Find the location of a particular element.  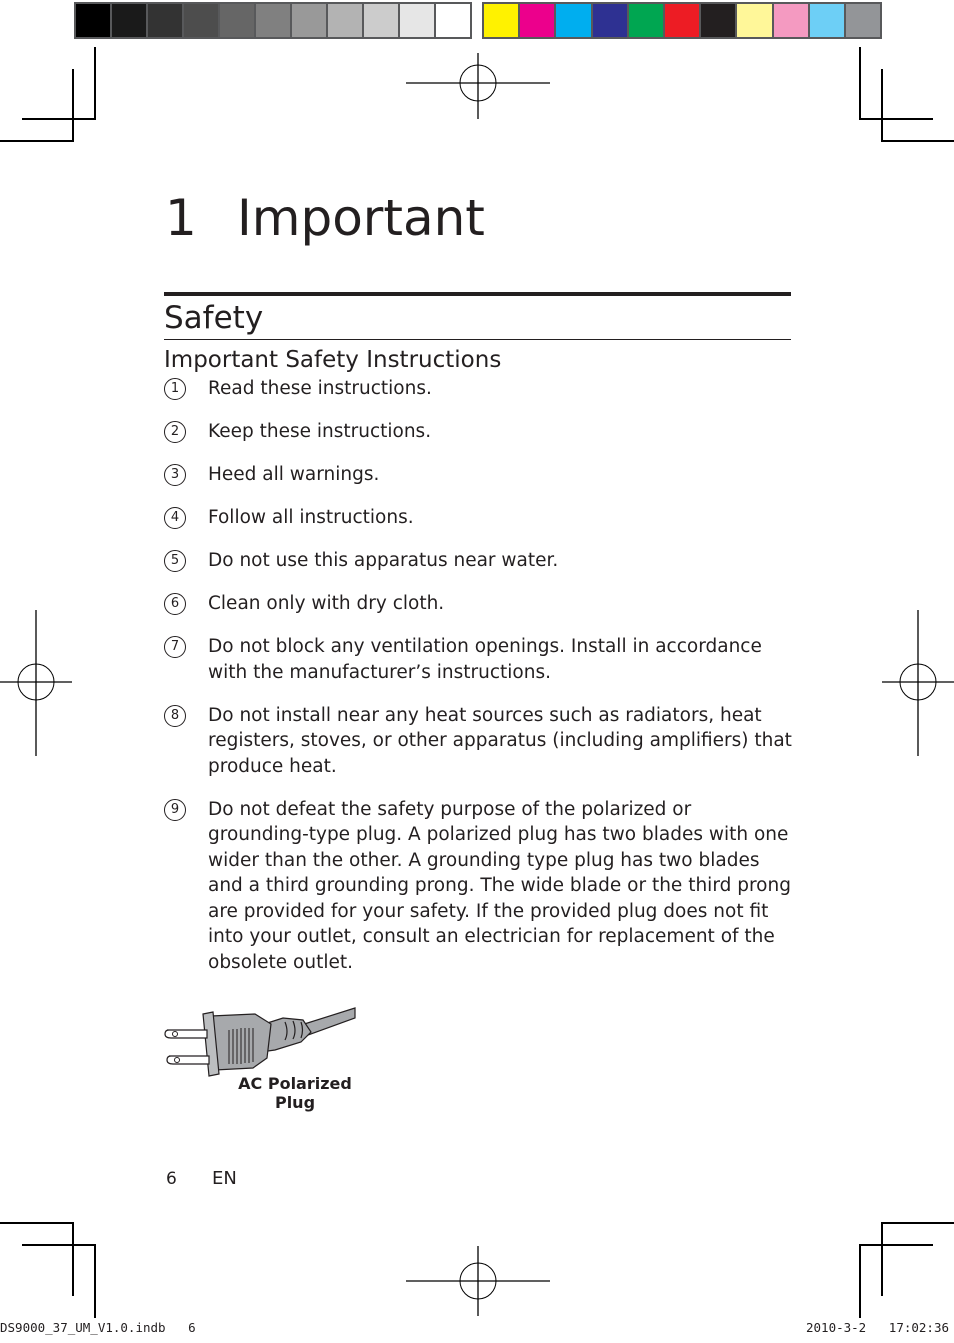

instruction-item: 6 Clean only with dry cloth. is located at coordinates (479, 604).